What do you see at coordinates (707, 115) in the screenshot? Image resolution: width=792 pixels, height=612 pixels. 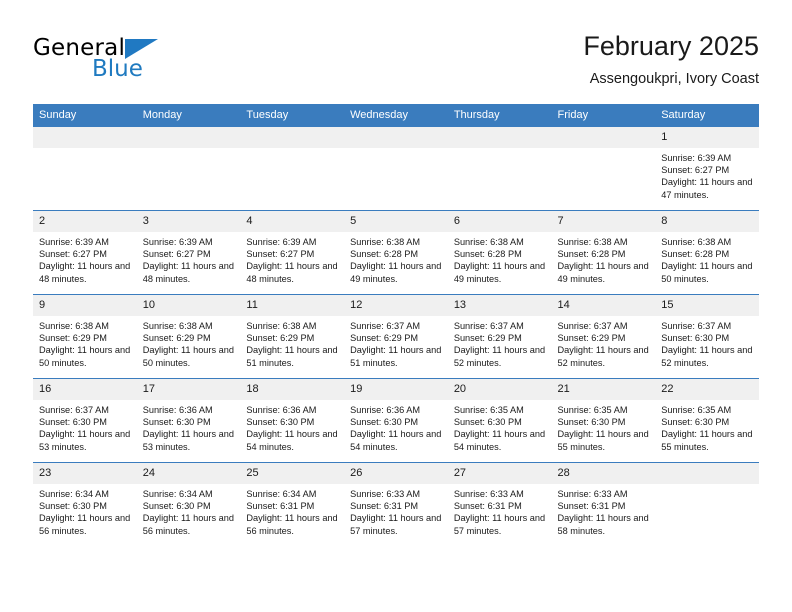 I see `weekday-header-saturday: Saturday` at bounding box center [707, 115].